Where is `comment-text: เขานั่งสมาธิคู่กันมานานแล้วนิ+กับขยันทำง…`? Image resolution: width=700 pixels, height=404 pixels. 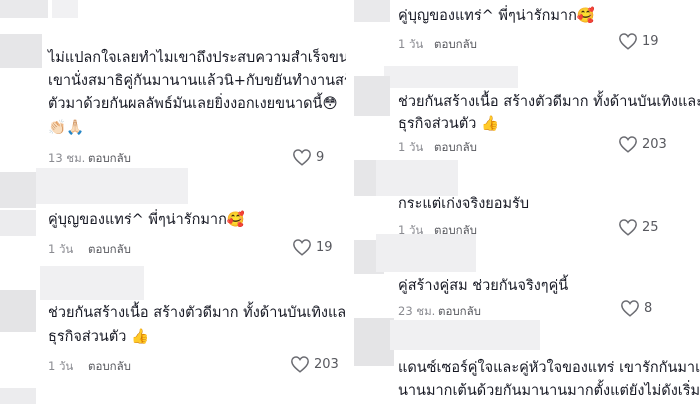
comment-text: เขานั่งสมาธิคู่กันมานานแล้วนิ+กับขยันทำง… is located at coordinates (197, 81).